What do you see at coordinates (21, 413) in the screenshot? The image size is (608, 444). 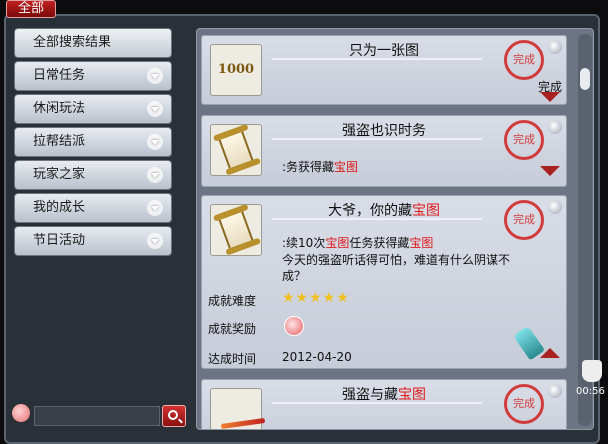 I see `peach-icon` at bounding box center [21, 413].